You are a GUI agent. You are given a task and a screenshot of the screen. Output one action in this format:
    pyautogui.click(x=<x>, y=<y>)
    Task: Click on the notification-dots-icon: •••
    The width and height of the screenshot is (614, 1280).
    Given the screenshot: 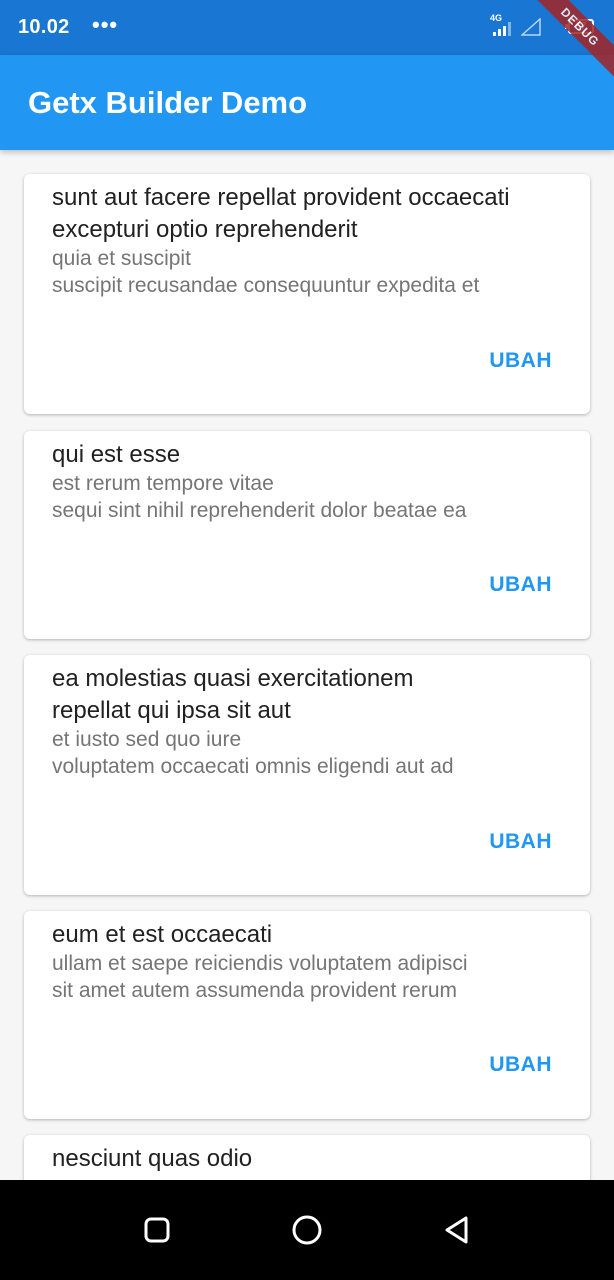 What is the action you would take?
    pyautogui.click(x=105, y=24)
    